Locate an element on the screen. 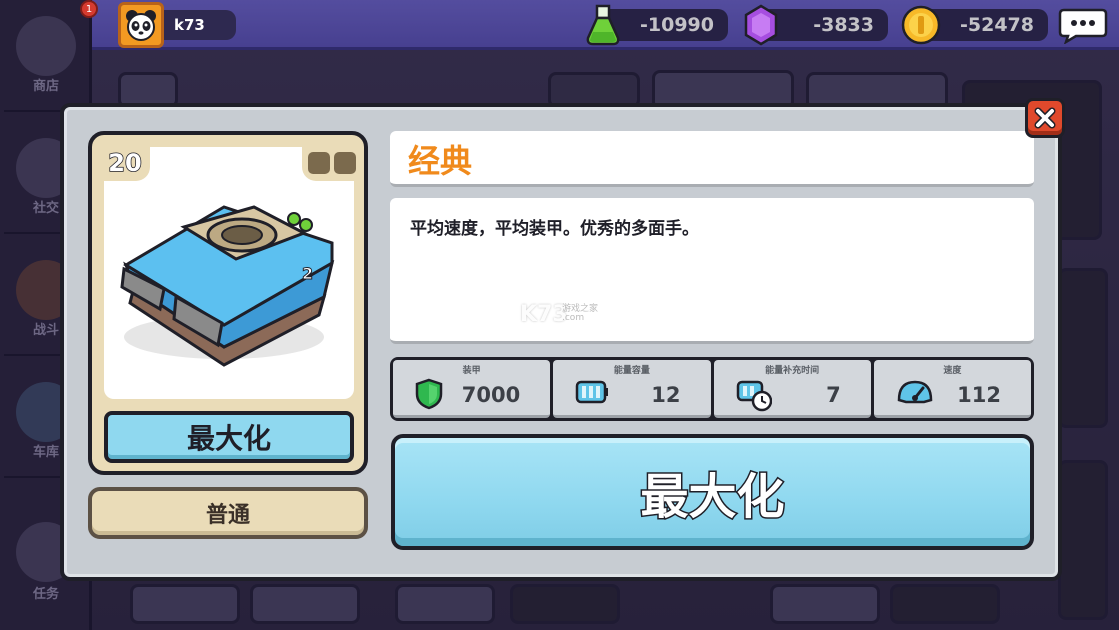  tank-level-badge: 20 is located at coordinates (125, 163).